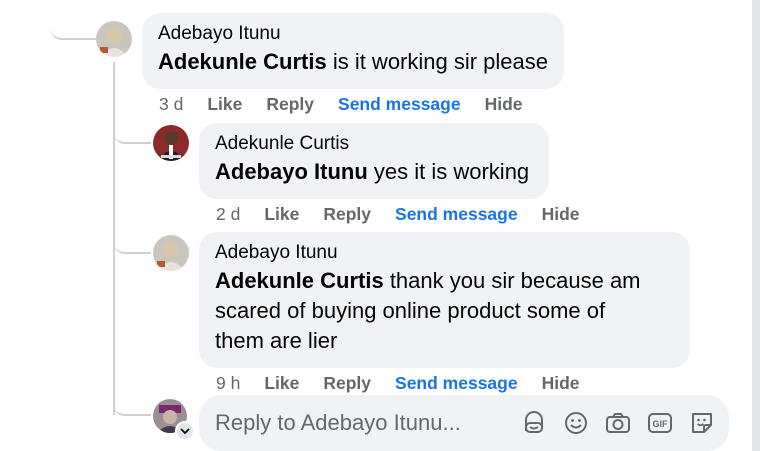 The height and width of the screenshot is (451, 760). I want to click on avatar-dropdown-icon, so click(185, 431).